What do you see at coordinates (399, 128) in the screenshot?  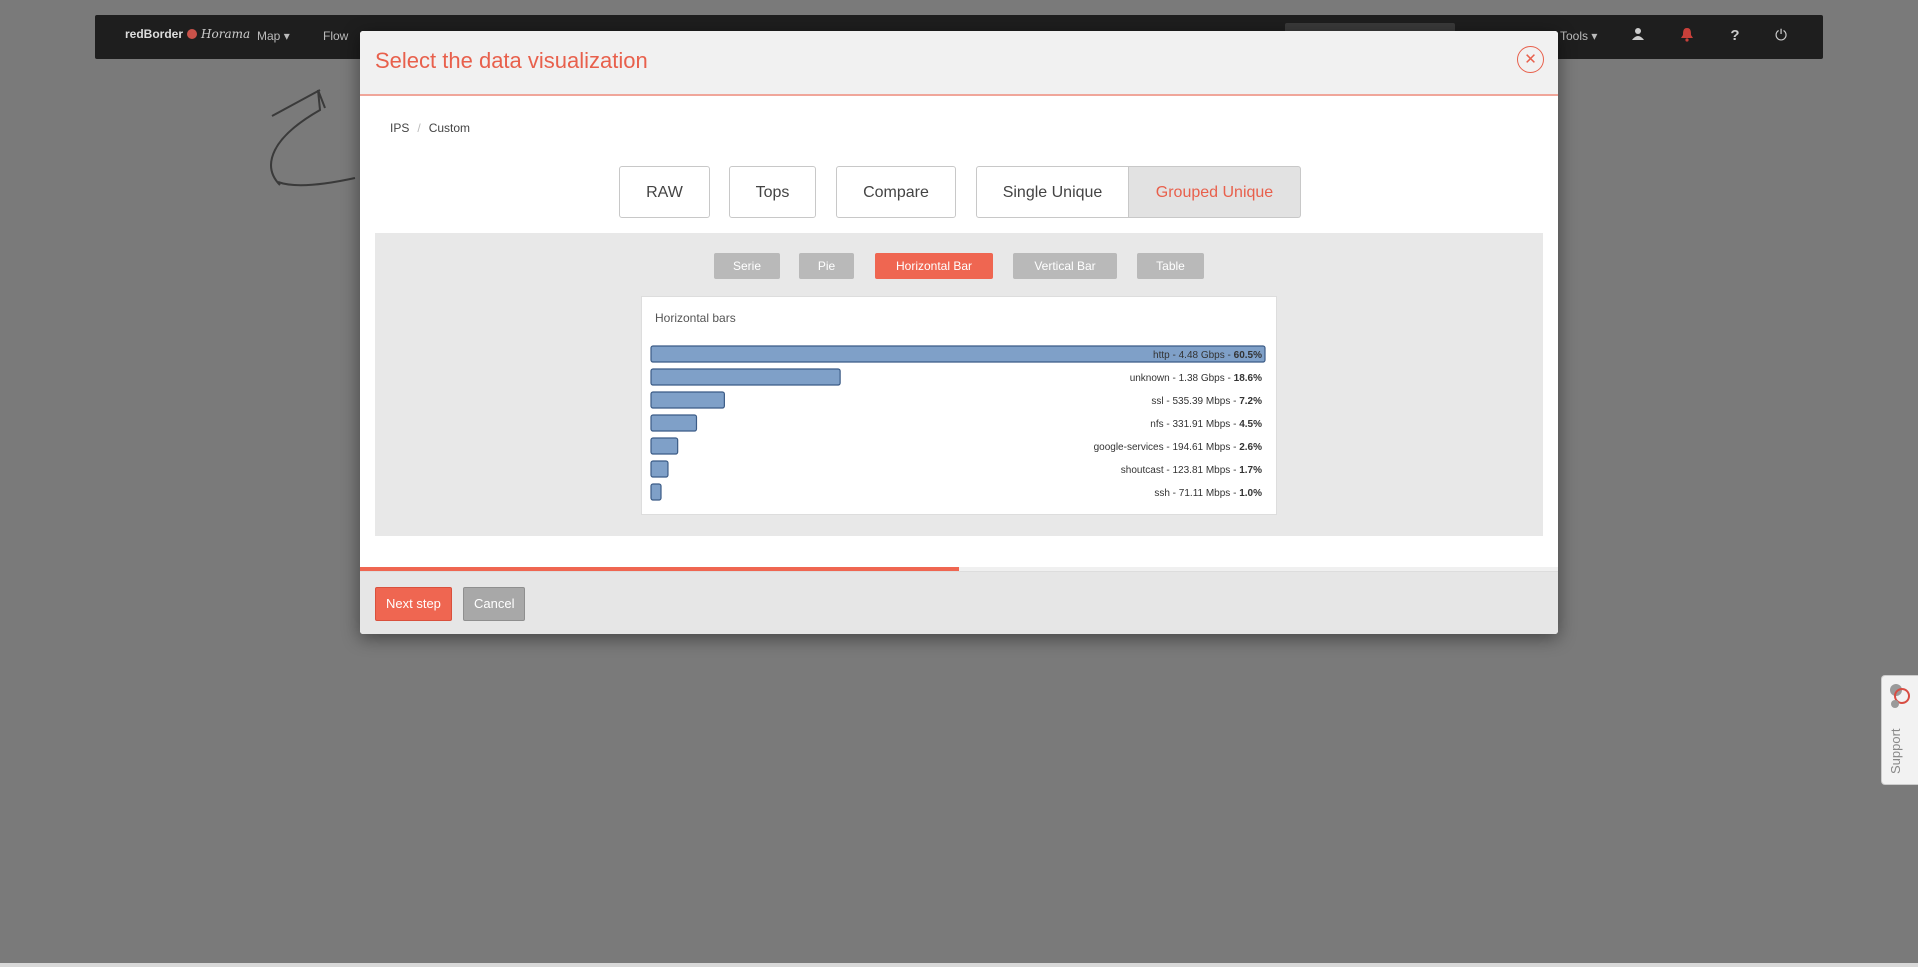 I see `breadcrumb-item-ips: IPS` at bounding box center [399, 128].